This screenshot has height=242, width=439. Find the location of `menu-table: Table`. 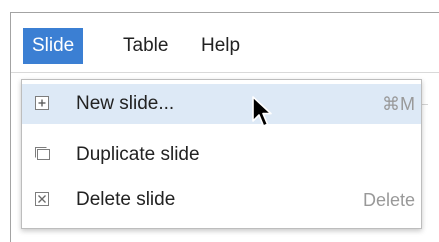

menu-table: Table is located at coordinates (145, 46).